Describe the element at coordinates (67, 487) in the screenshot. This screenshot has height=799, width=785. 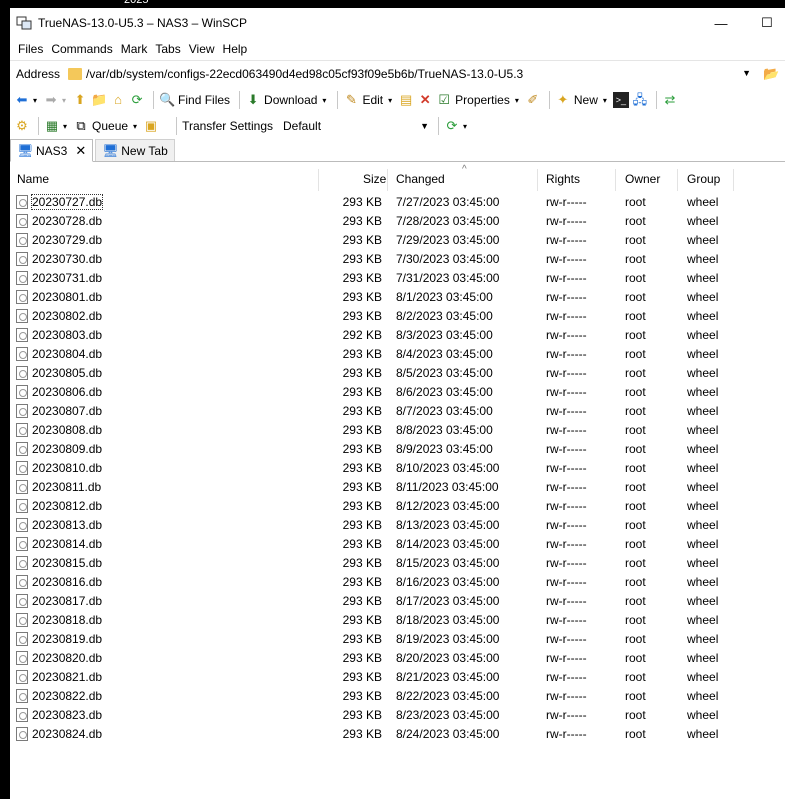
I see `file-name: 20230811.db` at that location.